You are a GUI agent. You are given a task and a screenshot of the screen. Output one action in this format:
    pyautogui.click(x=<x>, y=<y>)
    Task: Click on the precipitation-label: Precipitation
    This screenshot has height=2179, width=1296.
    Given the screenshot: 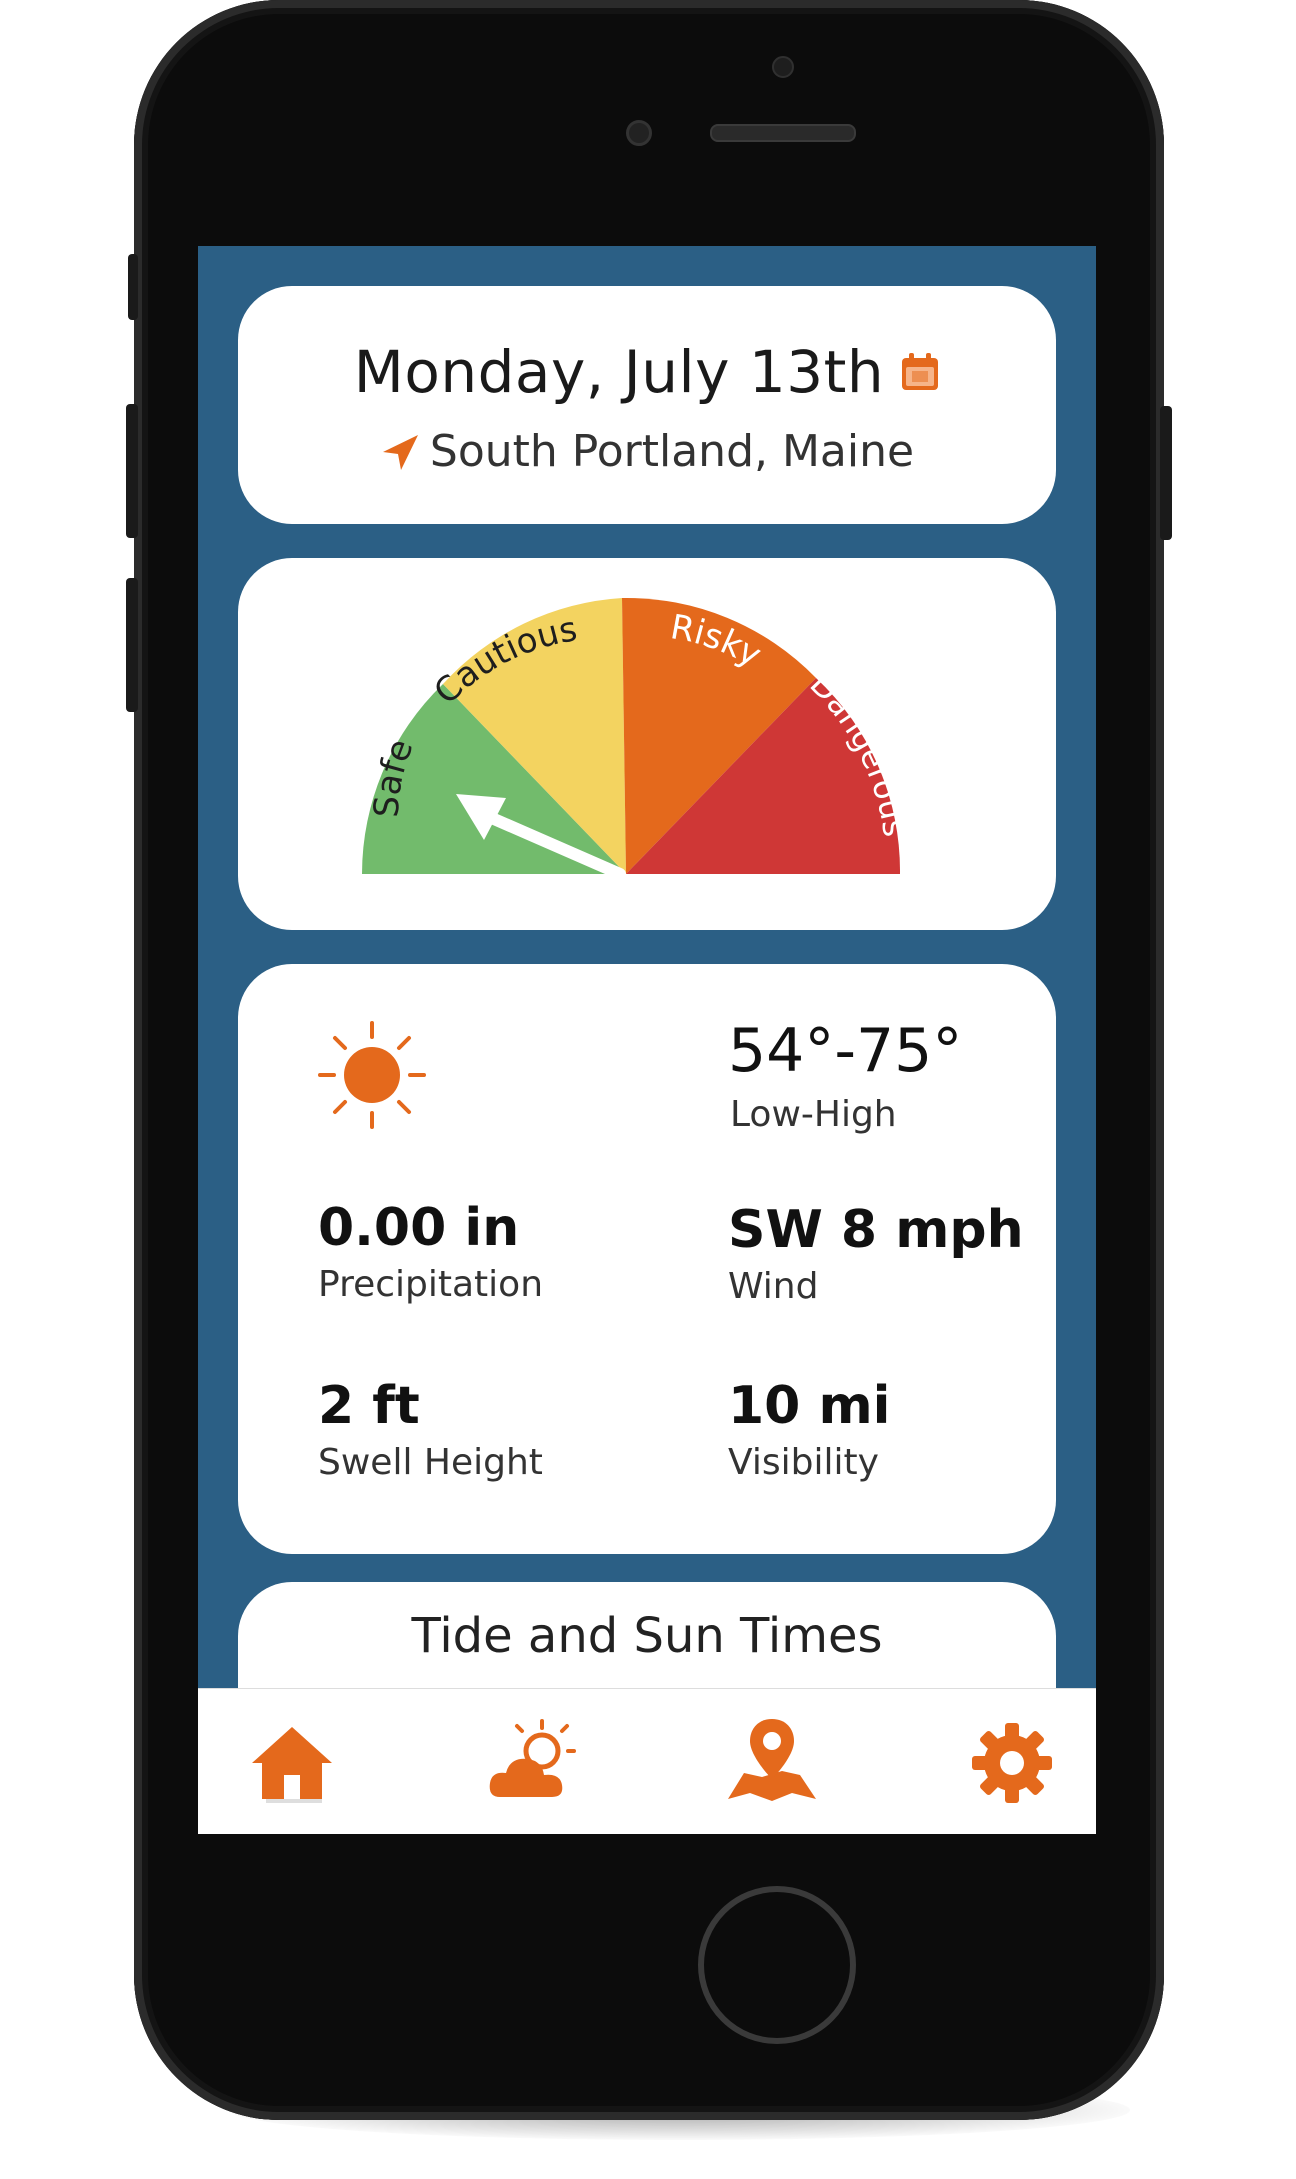 What is the action you would take?
    pyautogui.click(x=431, y=1284)
    